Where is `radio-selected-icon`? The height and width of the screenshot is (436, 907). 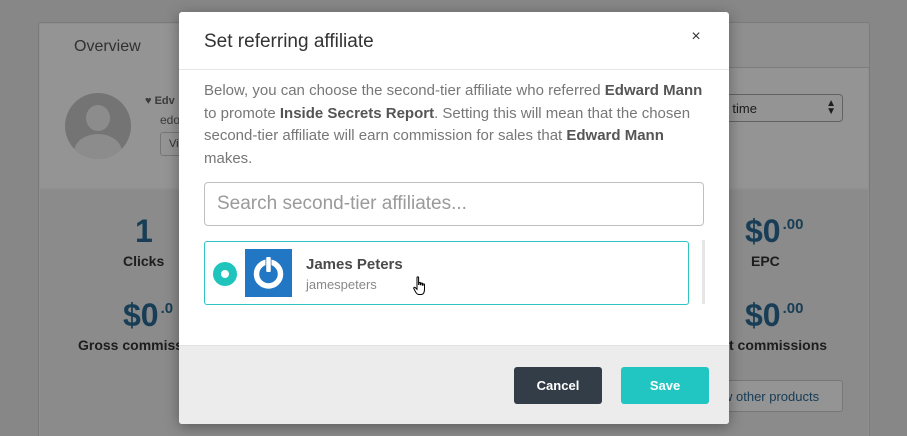 radio-selected-icon is located at coordinates (225, 274).